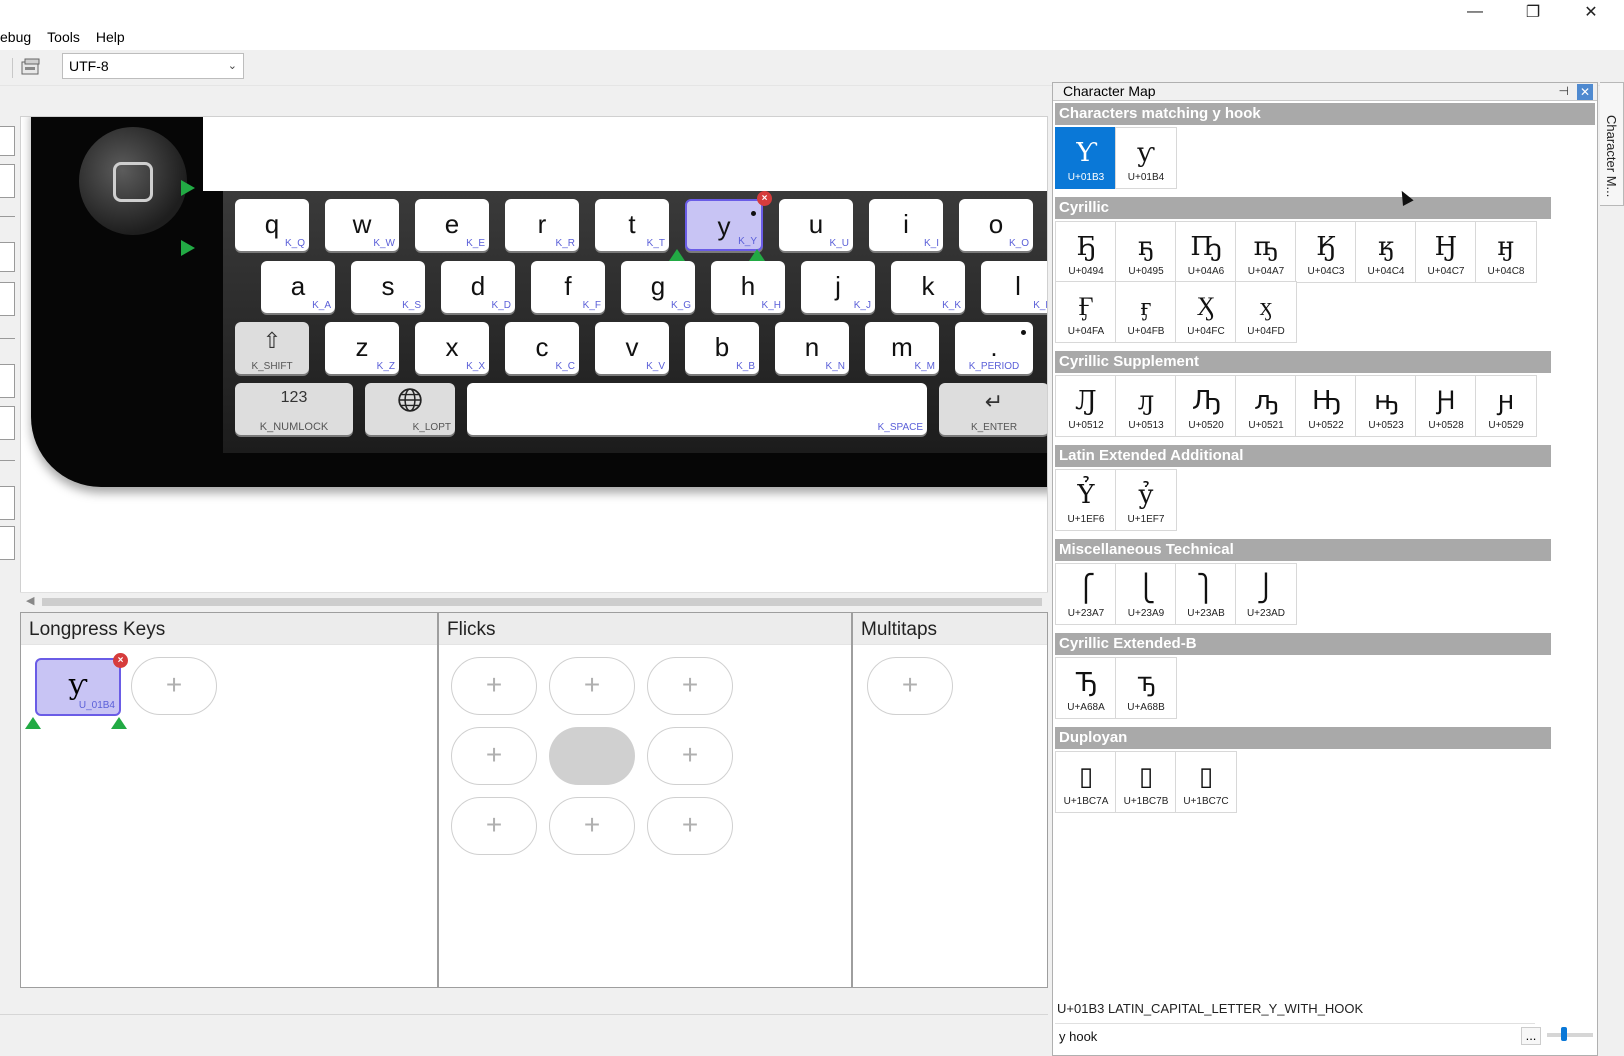 Image resolution: width=1624 pixels, height=1056 pixels. What do you see at coordinates (1146, 158) in the screenshot?
I see `character-cell: ƴ U+01B4` at bounding box center [1146, 158].